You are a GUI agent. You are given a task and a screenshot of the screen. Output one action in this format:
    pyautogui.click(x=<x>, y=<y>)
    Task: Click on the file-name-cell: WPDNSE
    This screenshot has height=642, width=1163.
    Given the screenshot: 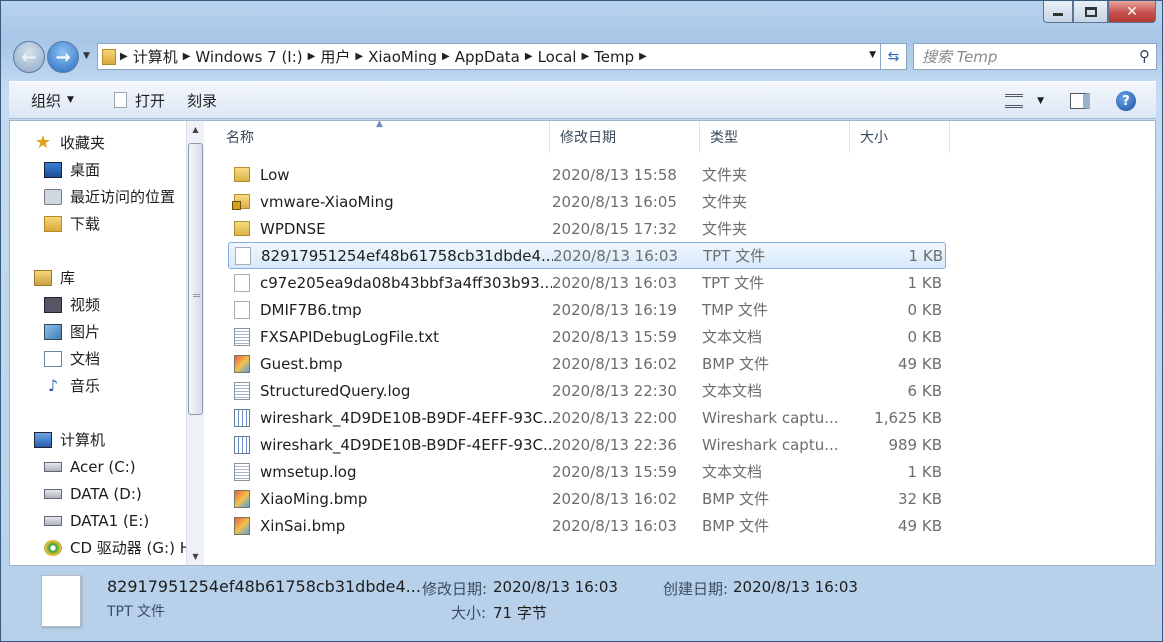 What is the action you would take?
    pyautogui.click(x=390, y=229)
    